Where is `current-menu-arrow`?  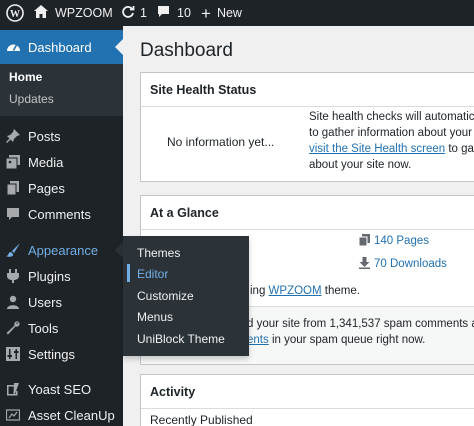
current-menu-arrow is located at coordinates (119, 47).